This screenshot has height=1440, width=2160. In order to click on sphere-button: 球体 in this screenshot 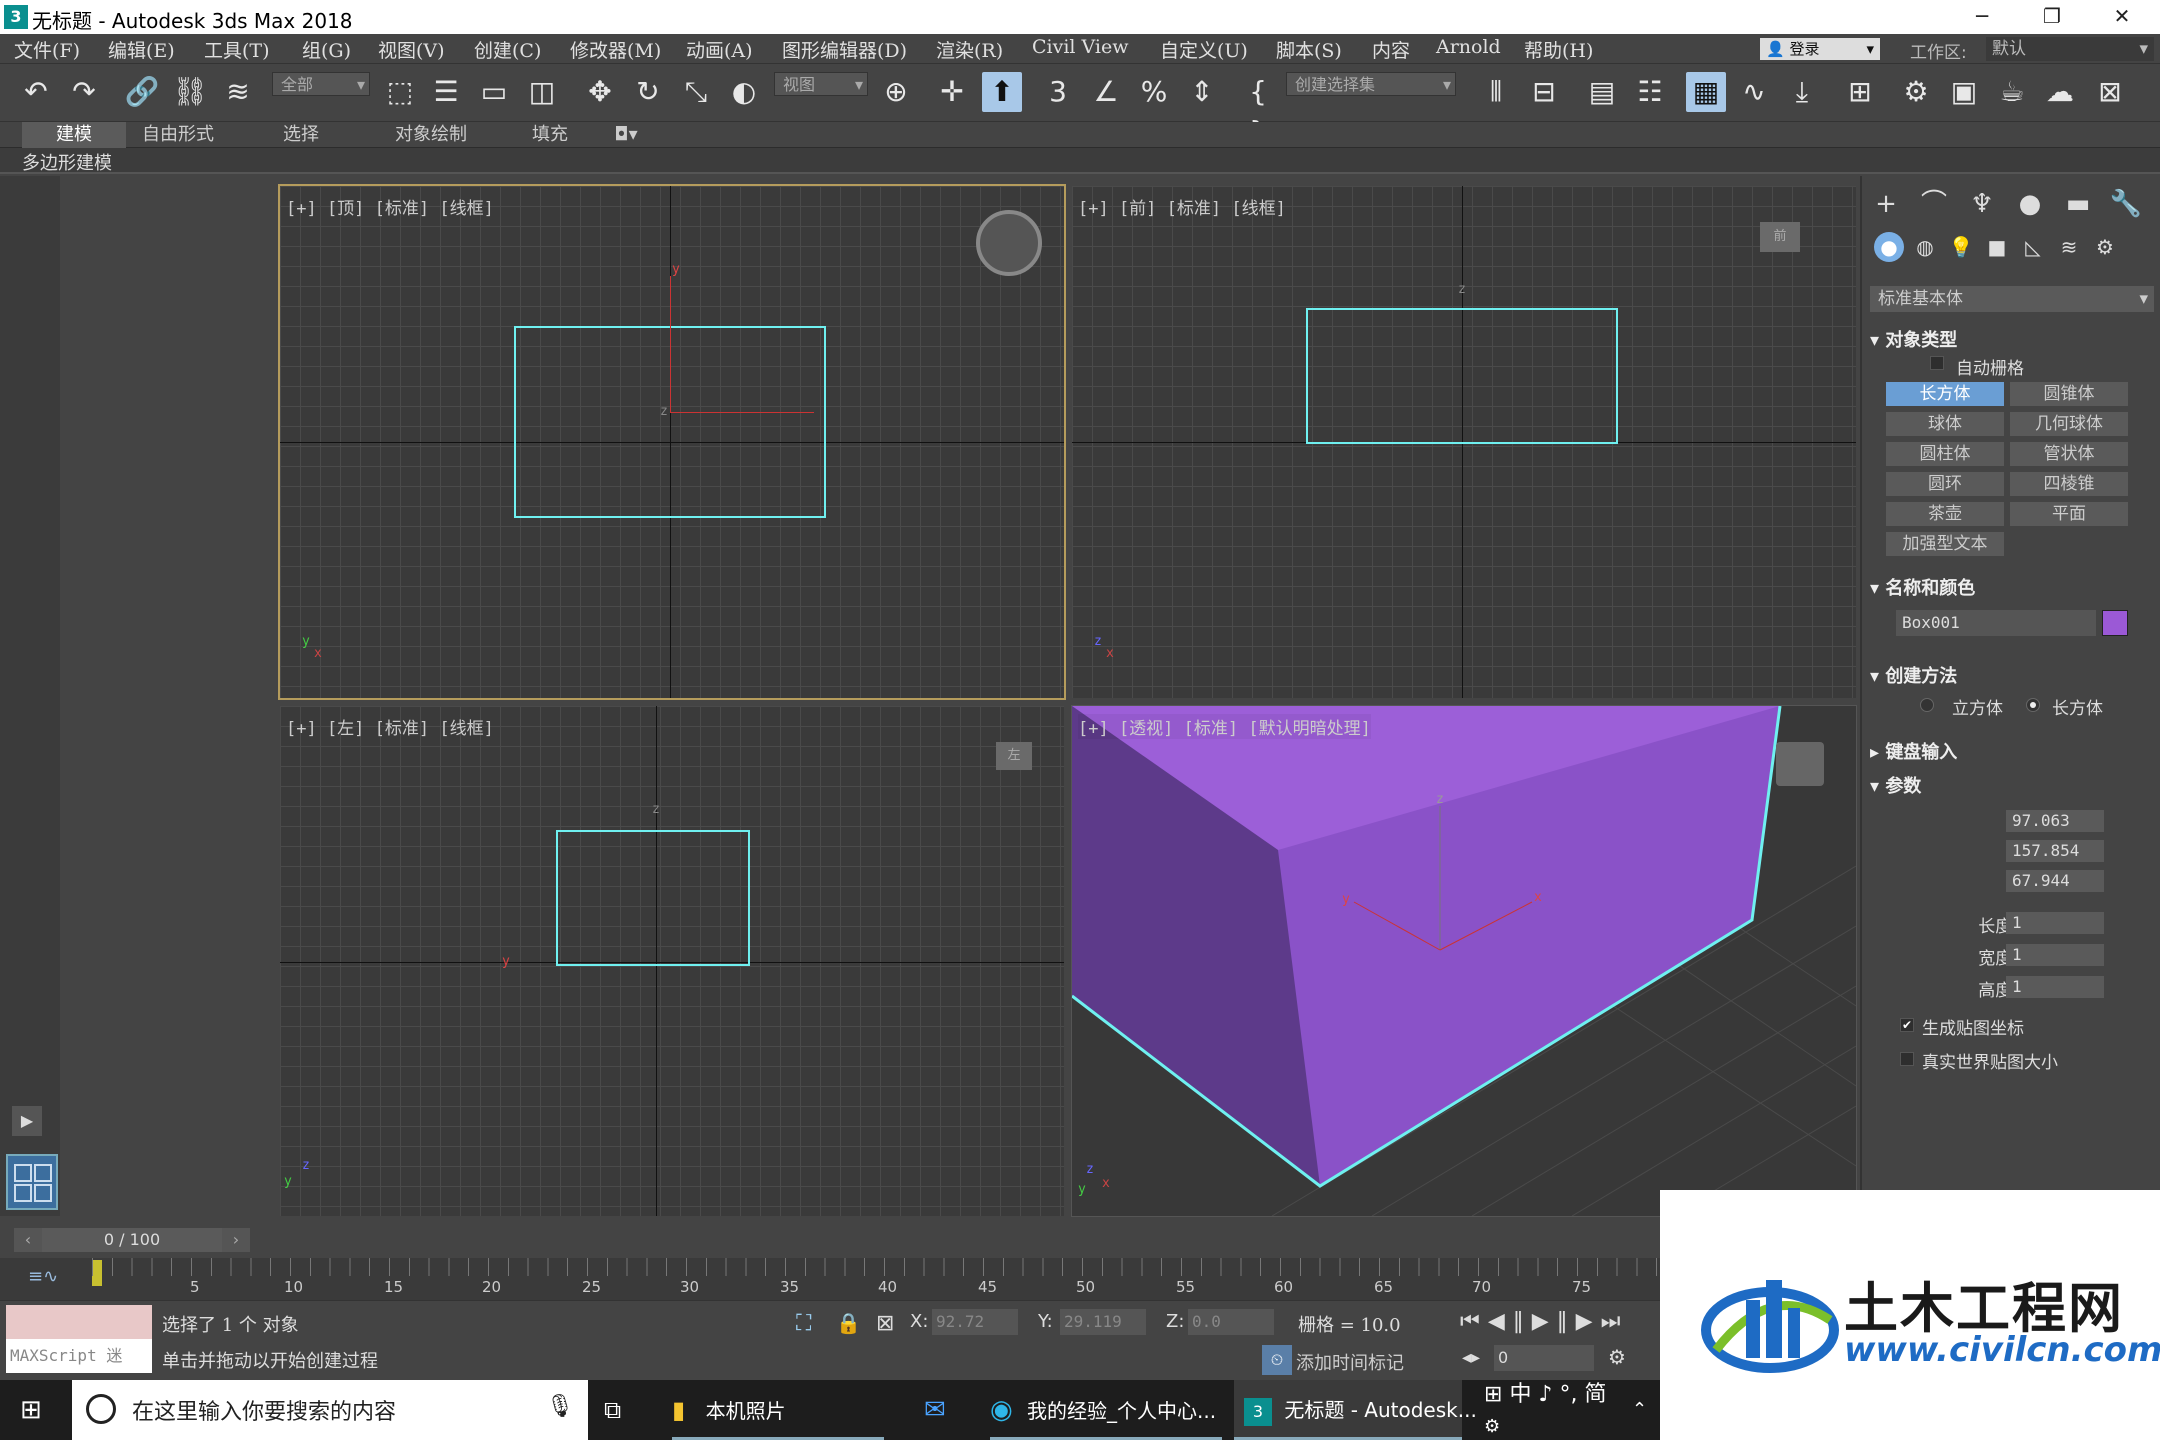, I will do `click(1945, 424)`.